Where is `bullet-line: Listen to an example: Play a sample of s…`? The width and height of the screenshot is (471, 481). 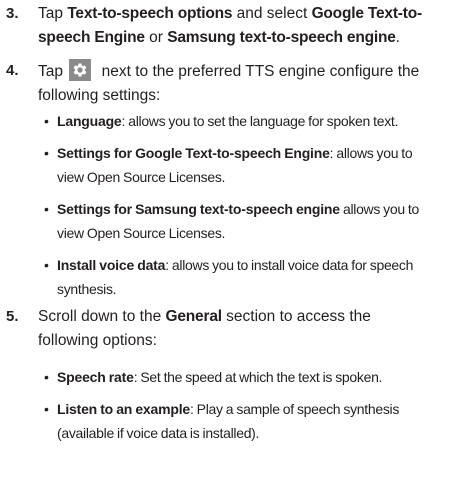
bullet-line: Listen to an example: Play a sample of s… is located at coordinates (262, 409).